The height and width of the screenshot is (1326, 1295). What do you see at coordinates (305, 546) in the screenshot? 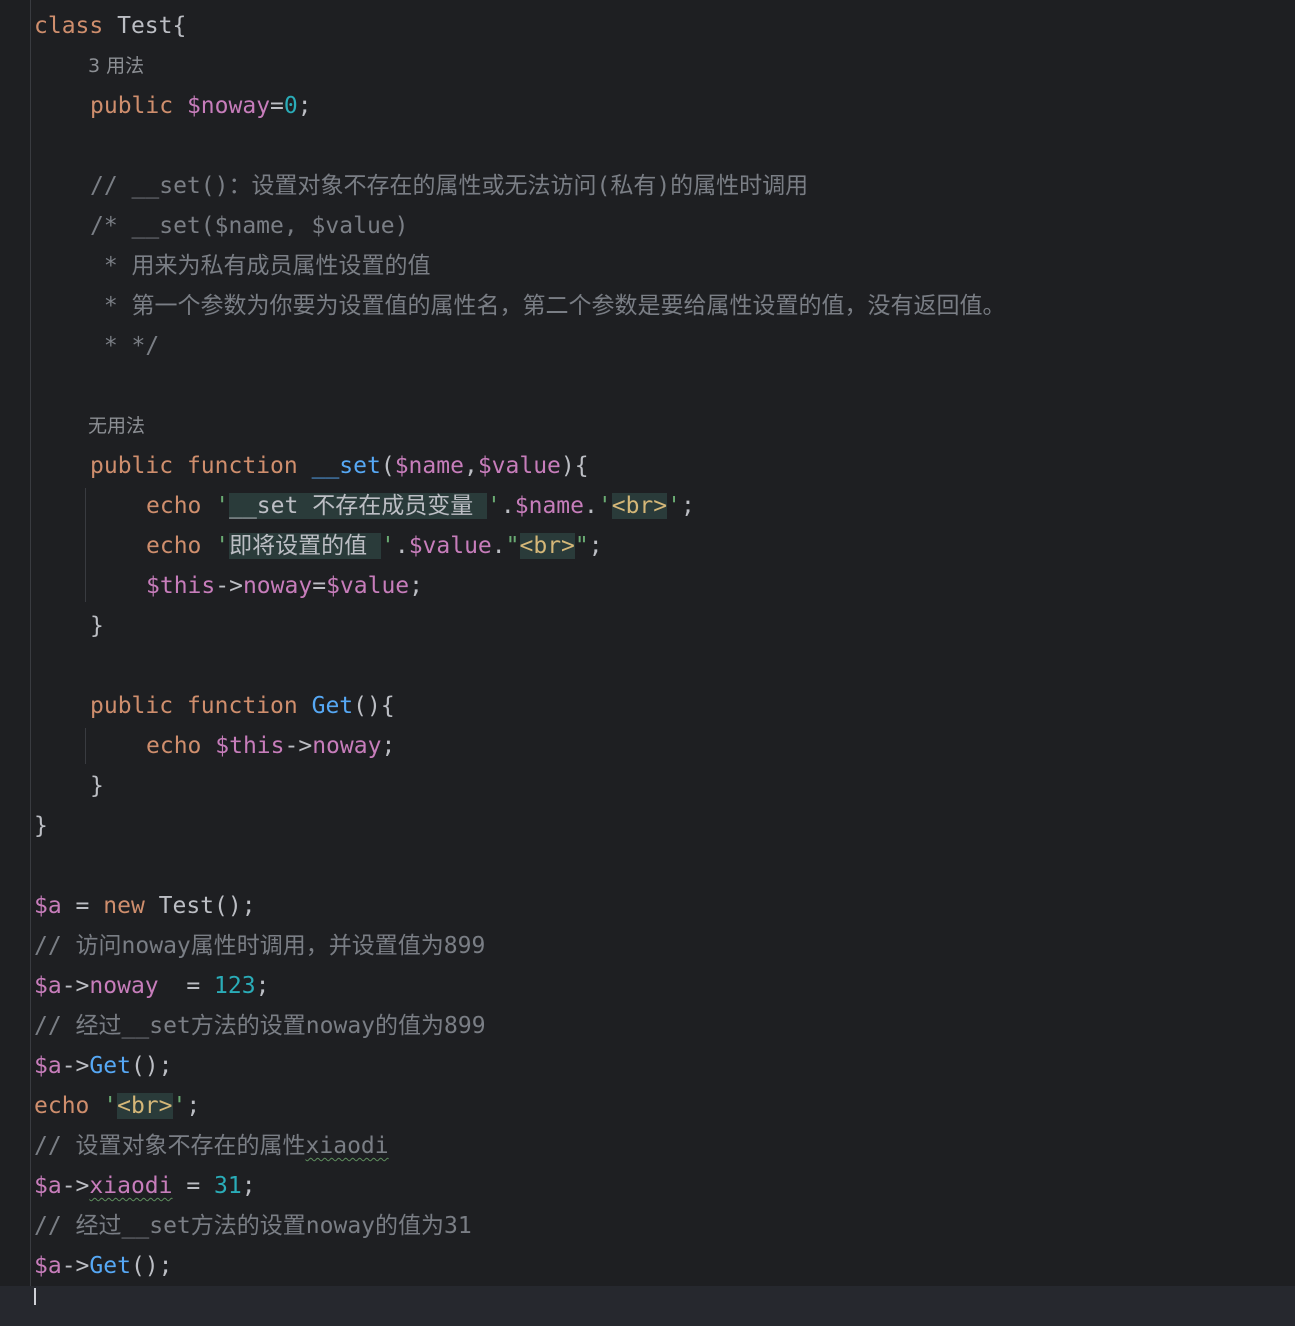
I see `string-literal: 即将设置的值` at bounding box center [305, 546].